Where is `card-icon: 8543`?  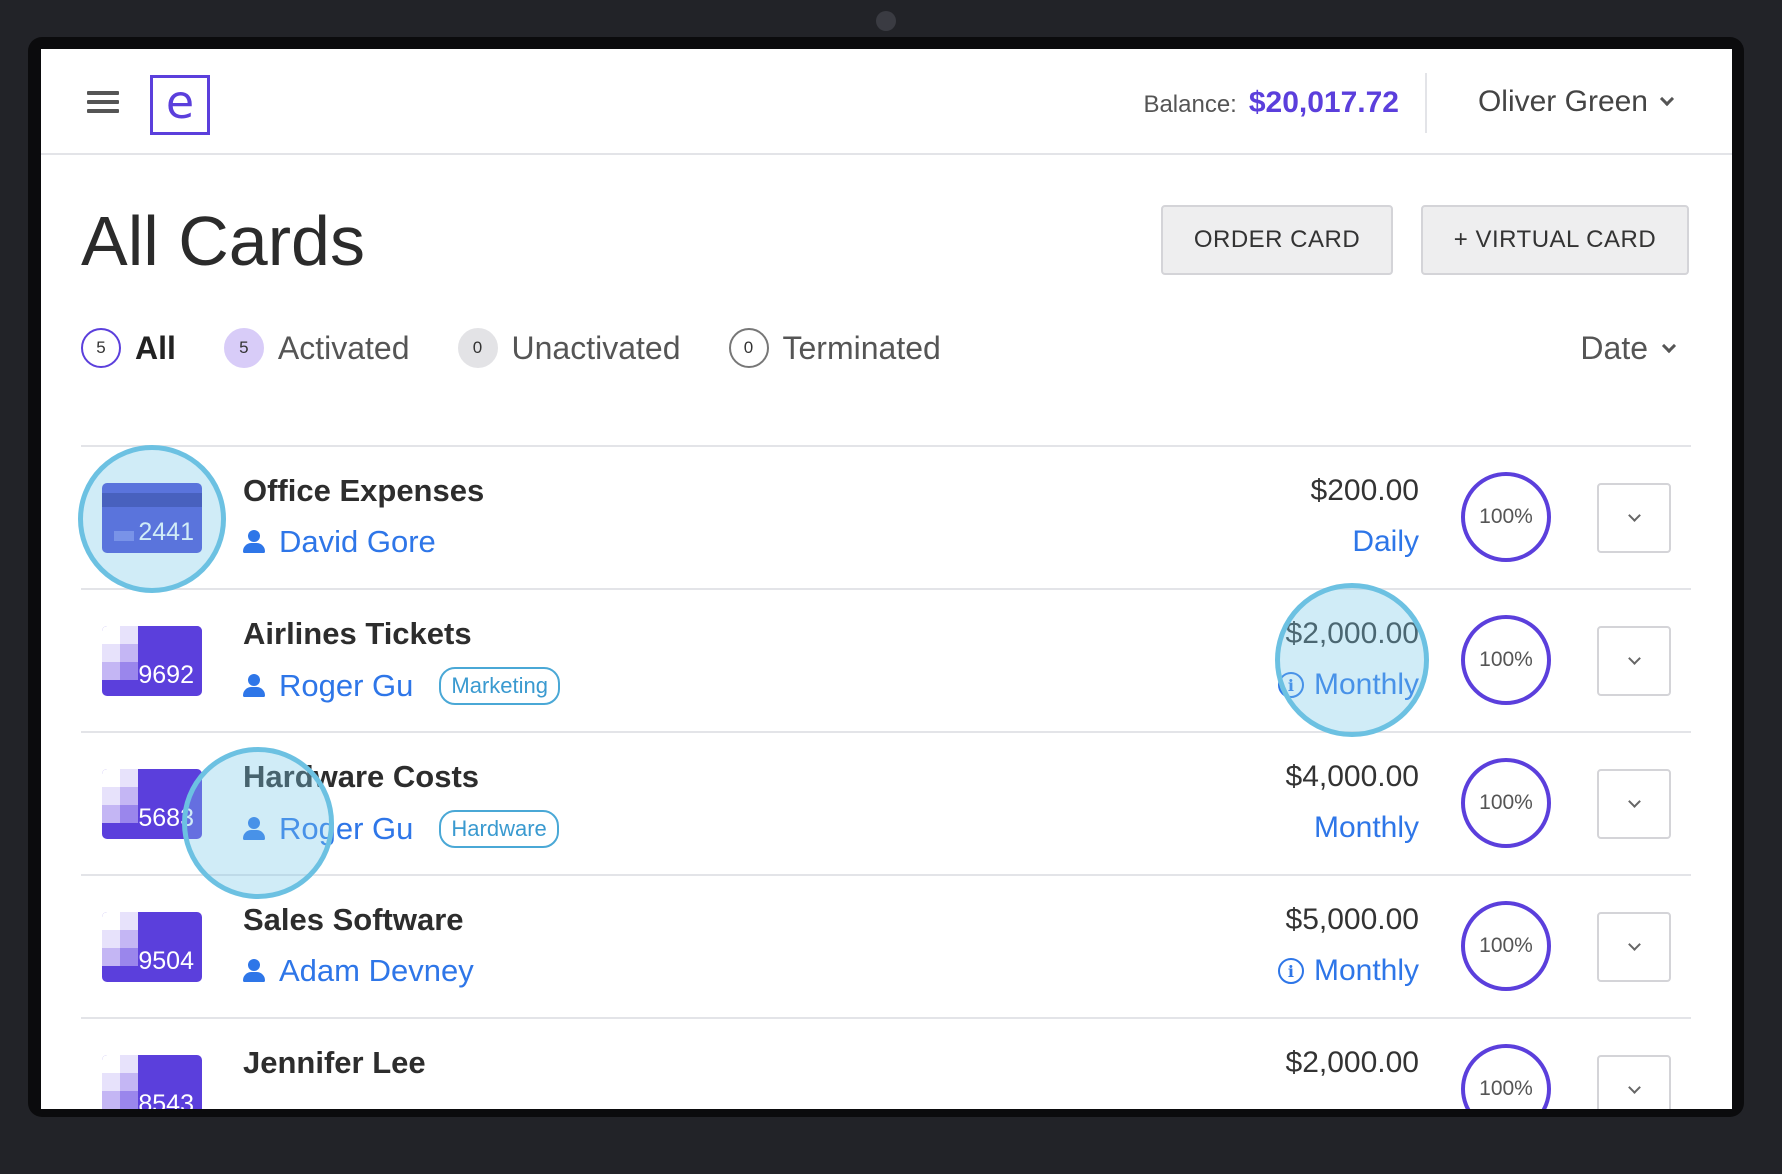 card-icon: 8543 is located at coordinates (152, 1082).